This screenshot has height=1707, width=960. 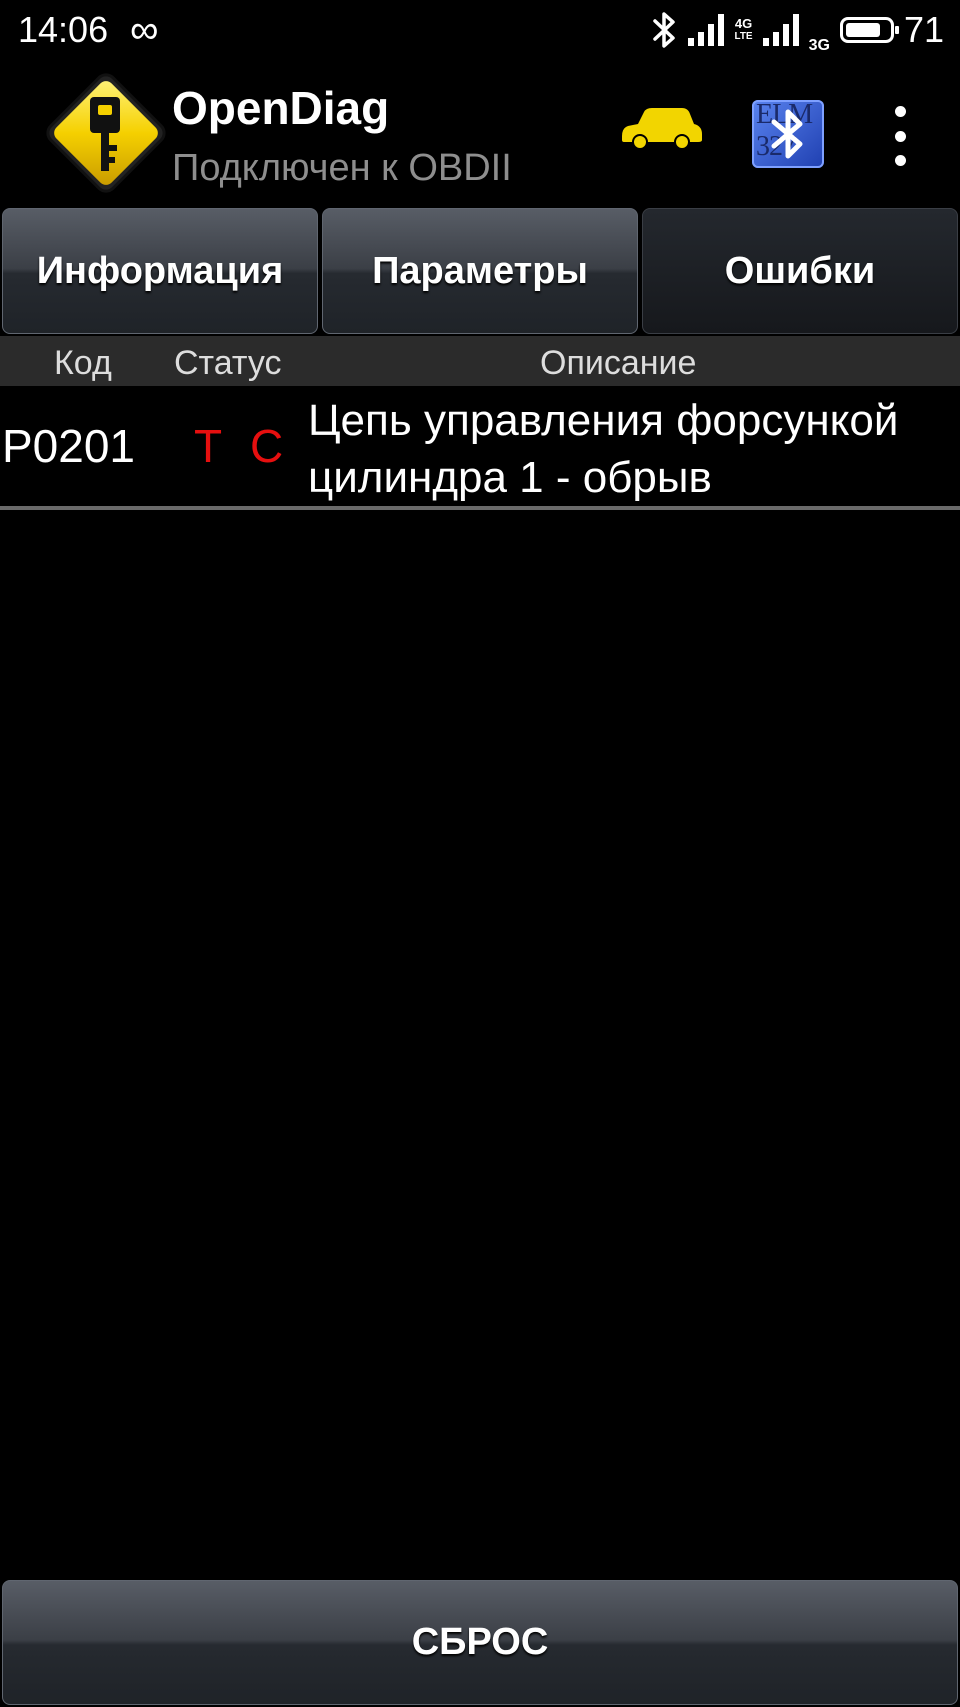 What do you see at coordinates (480, 1642) in the screenshot?
I see `reset-button: СБРОС` at bounding box center [480, 1642].